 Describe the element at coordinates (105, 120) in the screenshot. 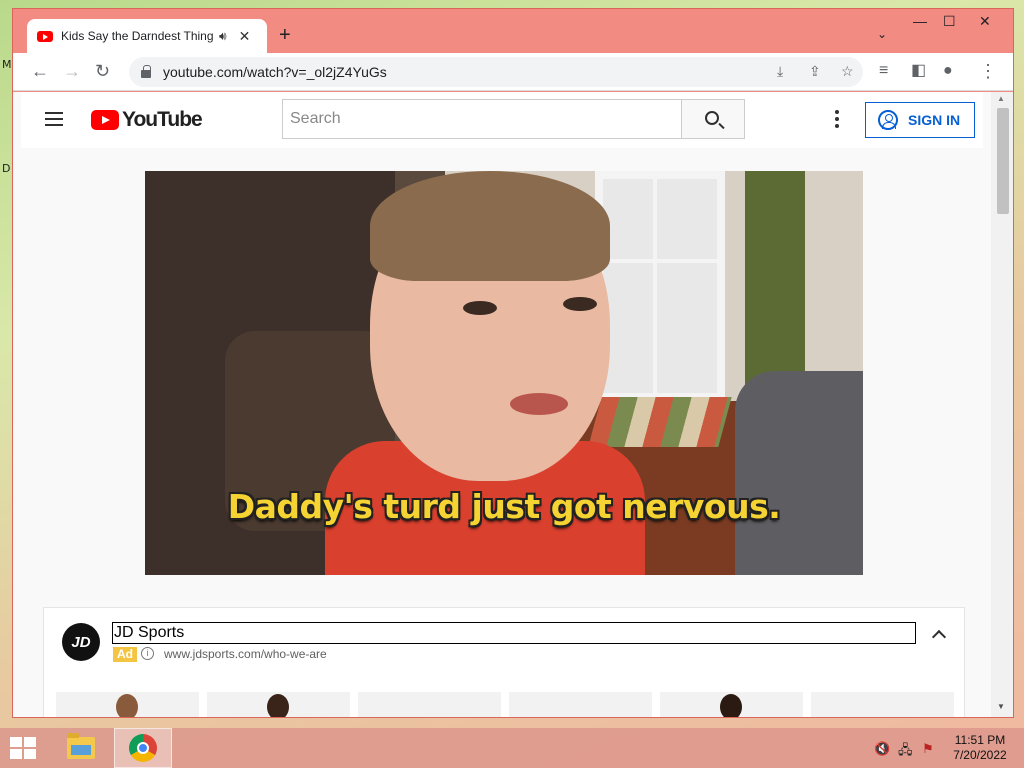

I see `youtube-play-icon` at that location.